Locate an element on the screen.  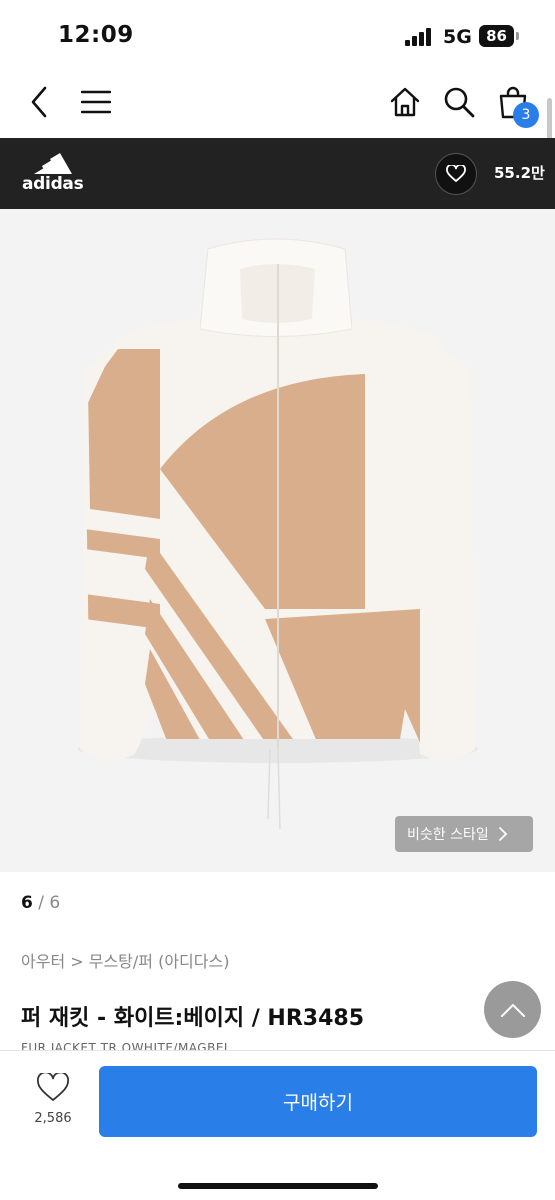
similar-style-button: 비슷한 스타일 is located at coordinates (464, 834).